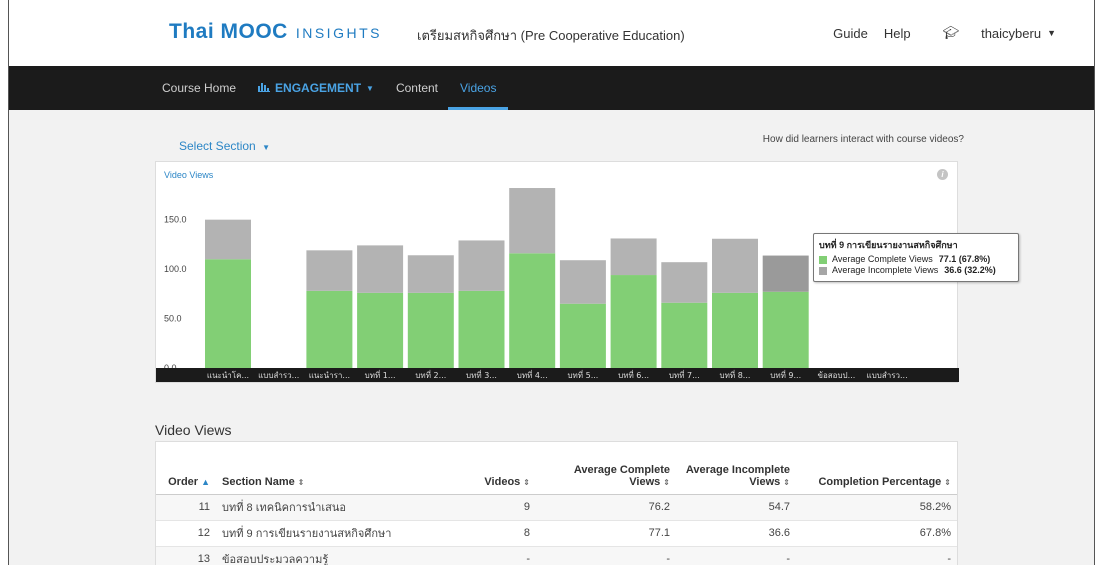 The height and width of the screenshot is (565, 1103). I want to click on cell-section-name: ข้อสอบประมวลความรู้, so click(341, 555).